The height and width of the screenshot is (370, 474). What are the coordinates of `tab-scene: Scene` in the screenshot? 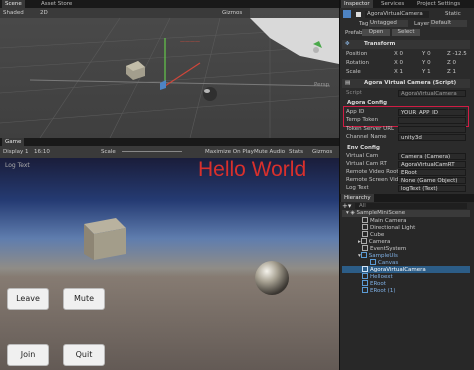 It's located at (13, 4).